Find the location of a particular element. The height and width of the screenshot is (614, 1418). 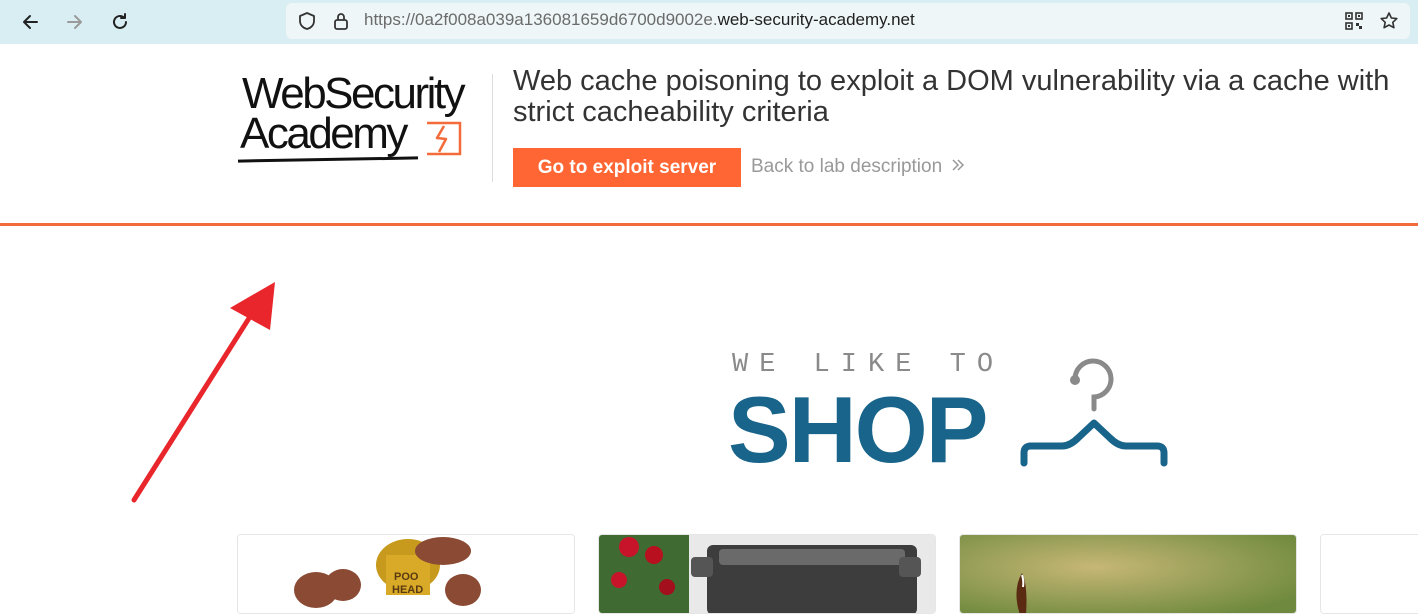

shop-heading: SHOP is located at coordinates (858, 429).